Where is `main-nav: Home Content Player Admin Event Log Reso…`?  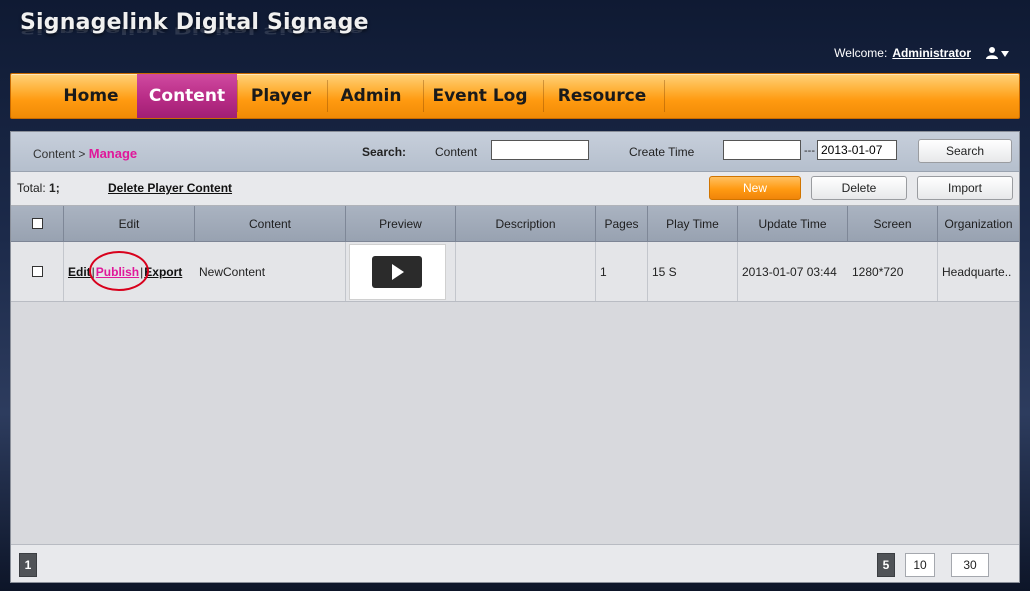
main-nav: Home Content Player Admin Event Log Reso… is located at coordinates (515, 96).